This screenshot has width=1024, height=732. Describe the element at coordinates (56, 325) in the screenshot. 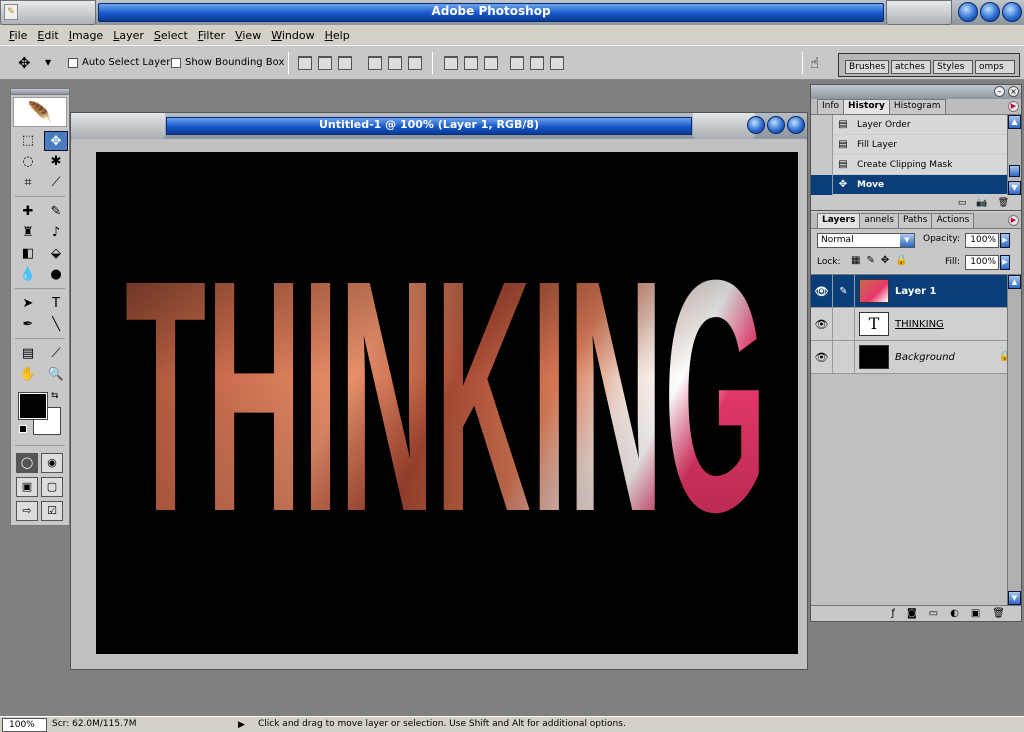

I see `line-tool-icon: ╲` at that location.